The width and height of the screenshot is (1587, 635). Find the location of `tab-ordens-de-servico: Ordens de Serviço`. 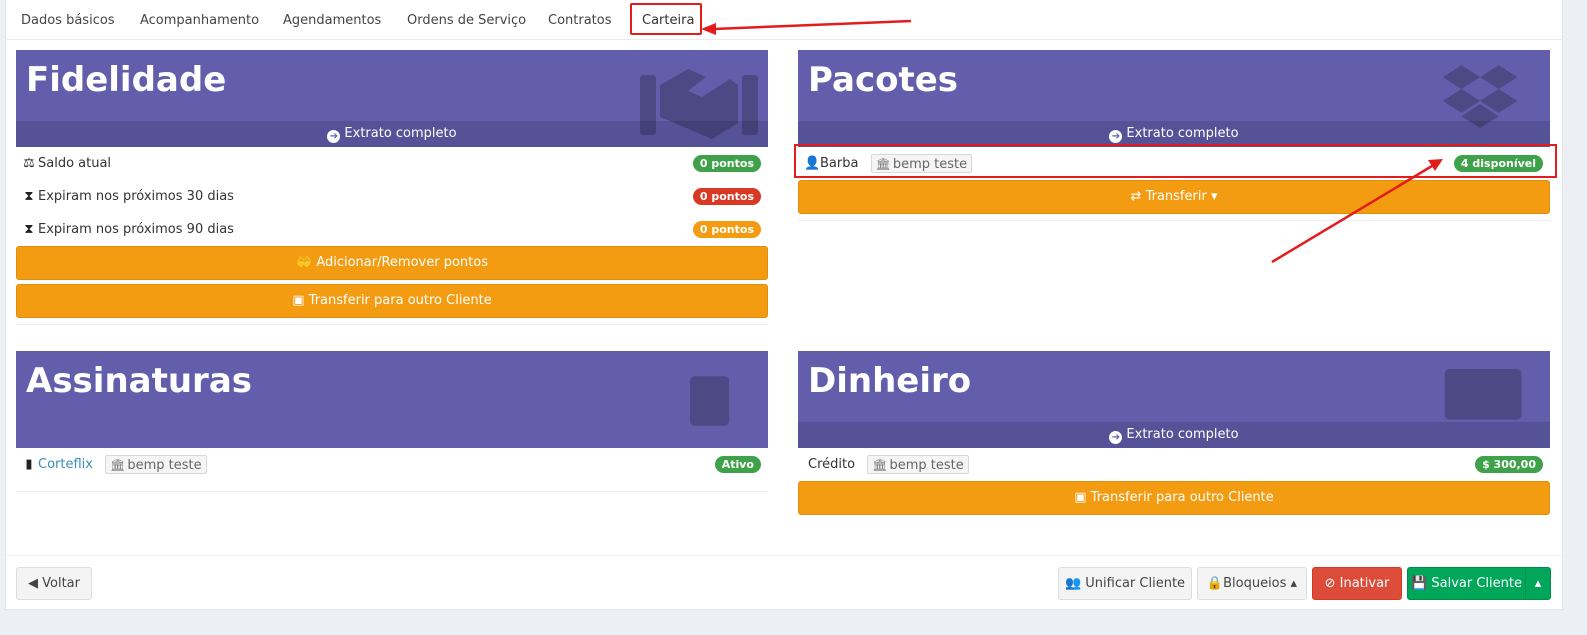

tab-ordens-de-servico: Ordens de Serviço is located at coordinates (466, 20).